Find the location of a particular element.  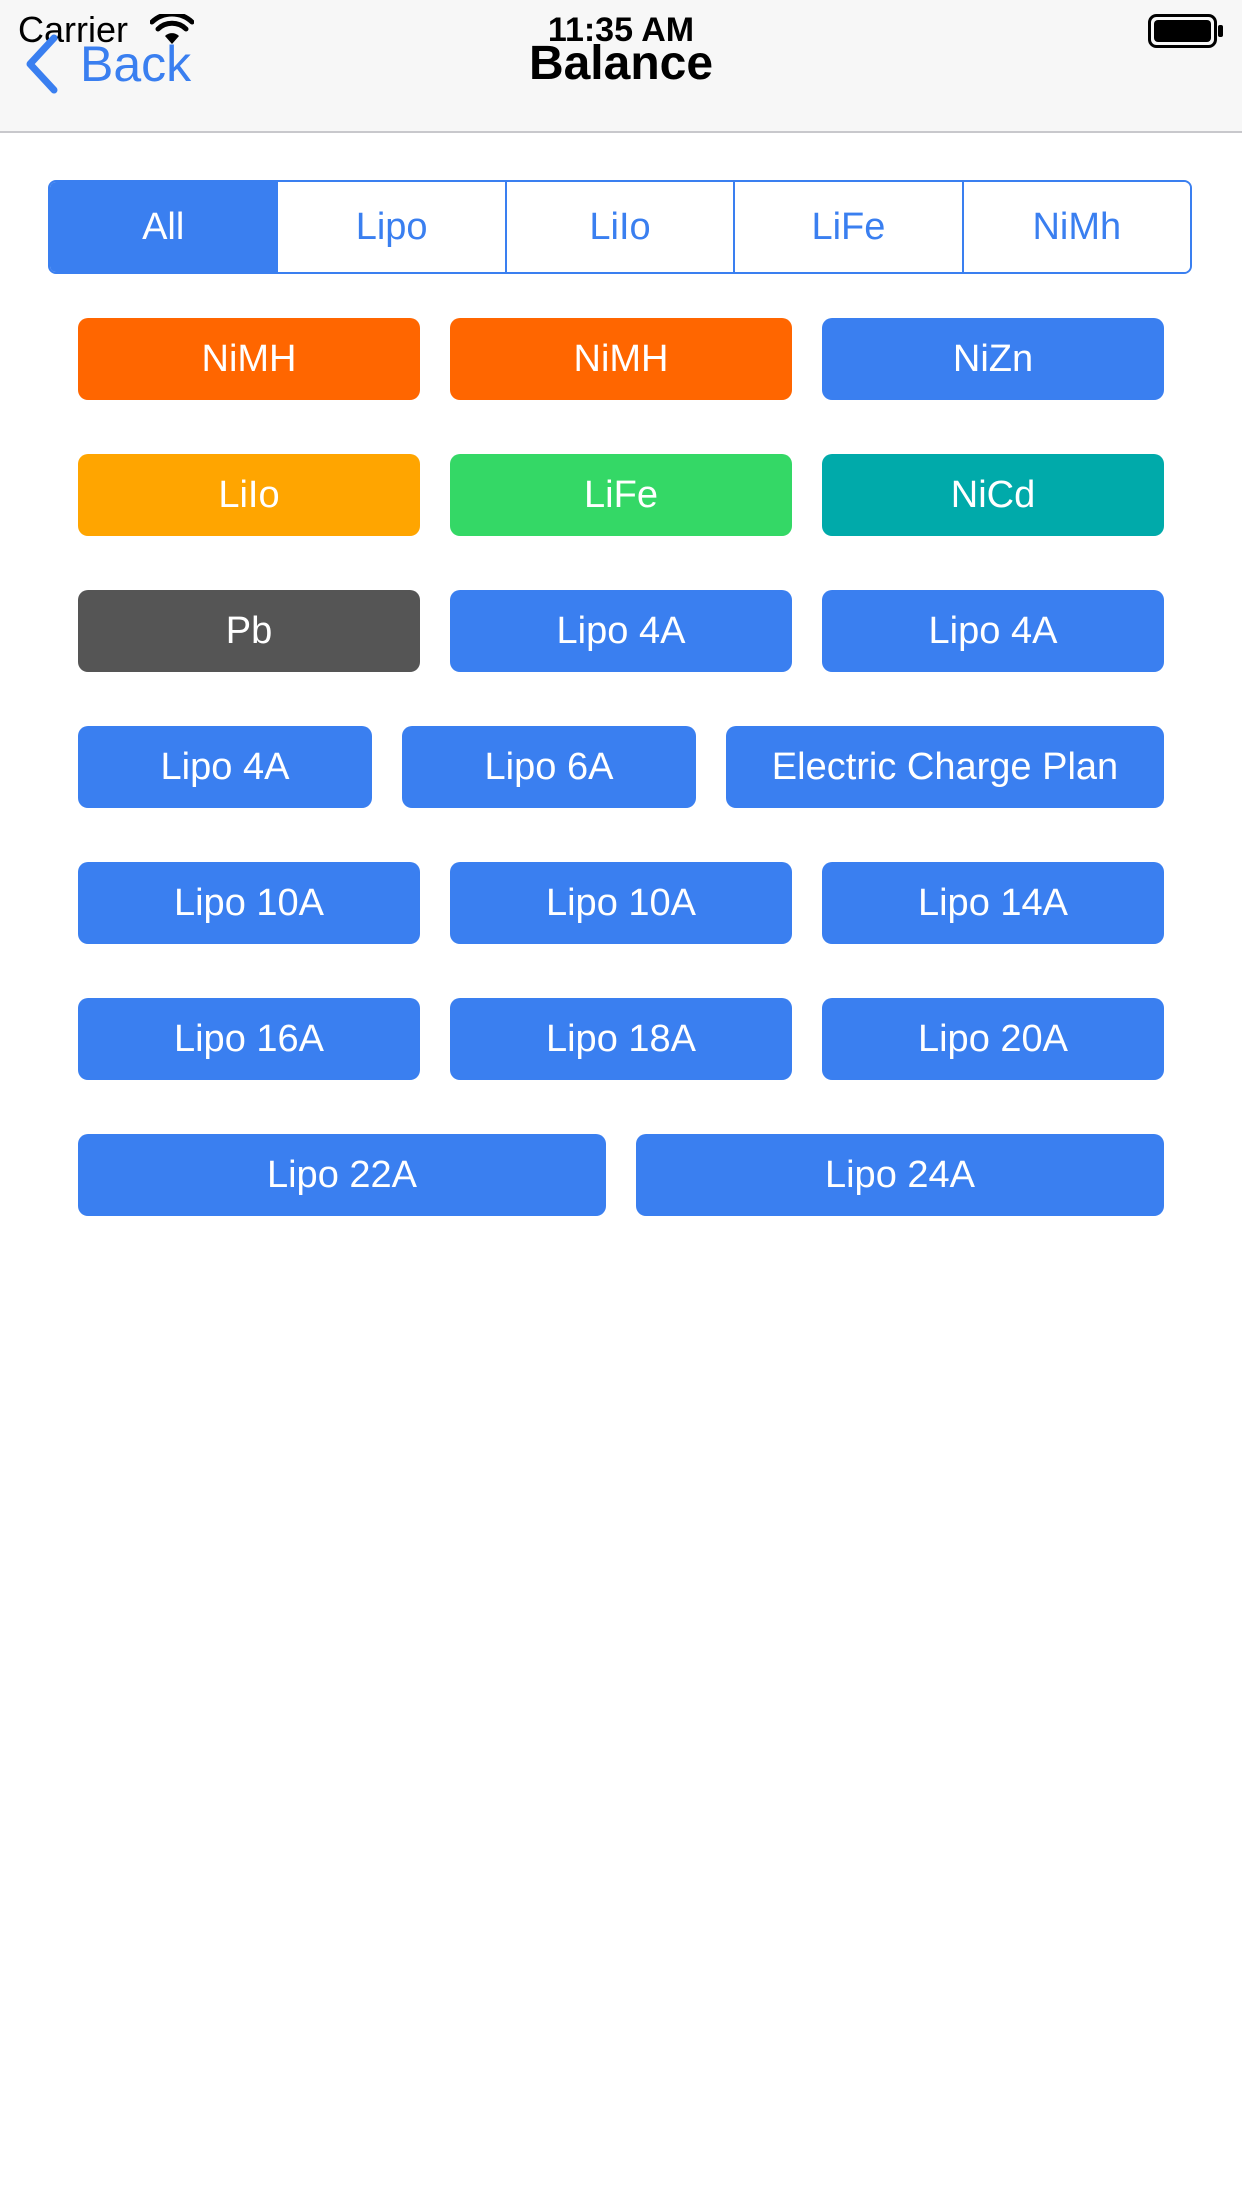

plan-button-lipo-10a-2: Lipo 10A is located at coordinates (621, 903).